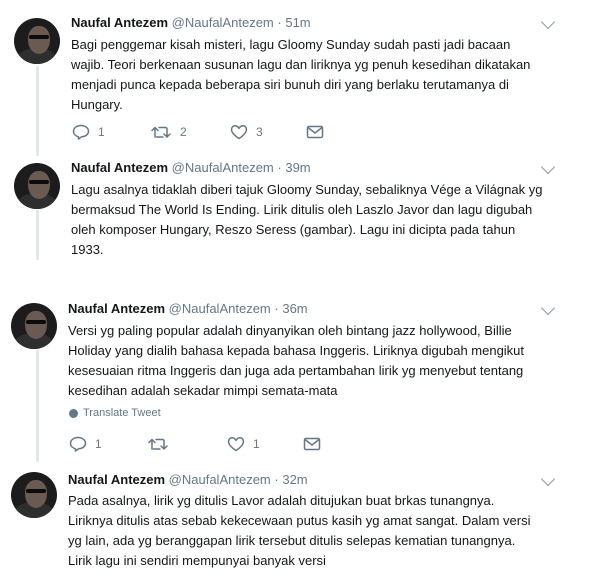 Image resolution: width=593 pixels, height=576 pixels. I want to click on timestamp: 39m, so click(297, 167).